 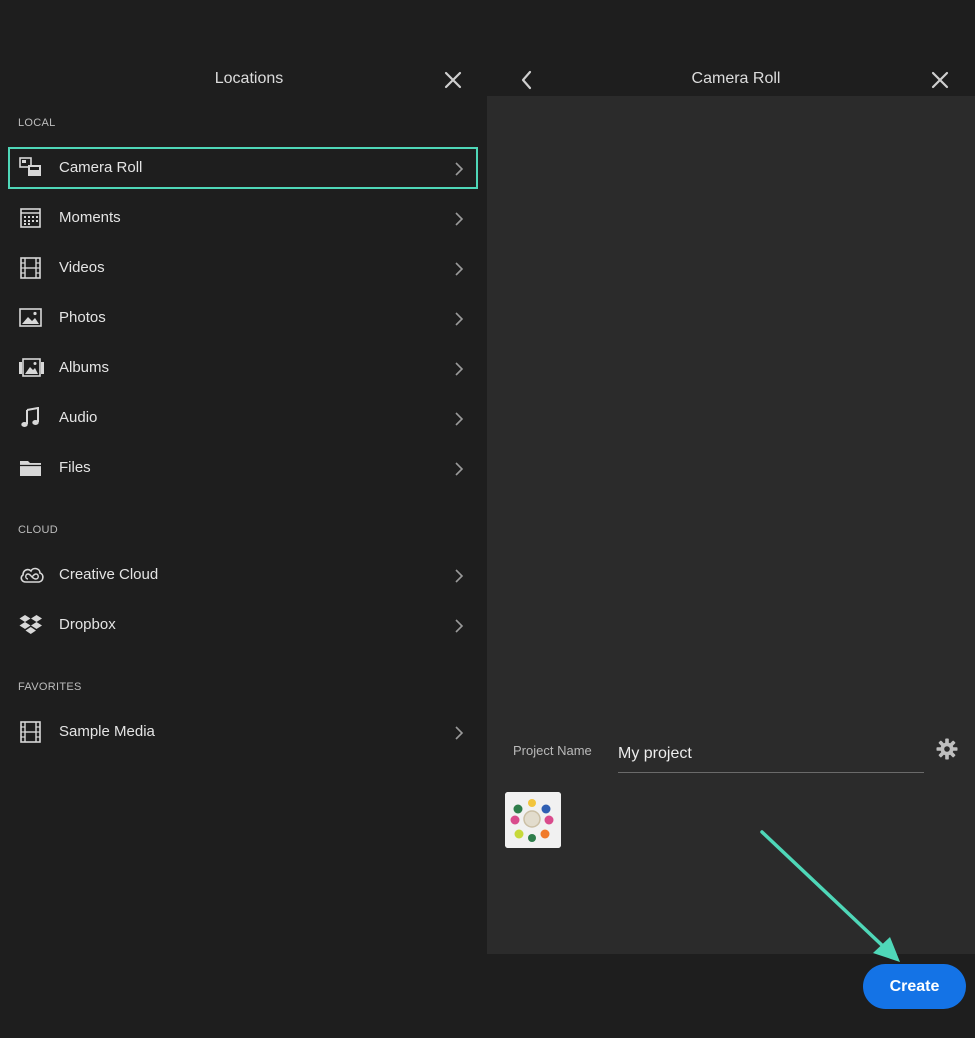 What do you see at coordinates (107, 731) in the screenshot?
I see `location-label: Sample Media` at bounding box center [107, 731].